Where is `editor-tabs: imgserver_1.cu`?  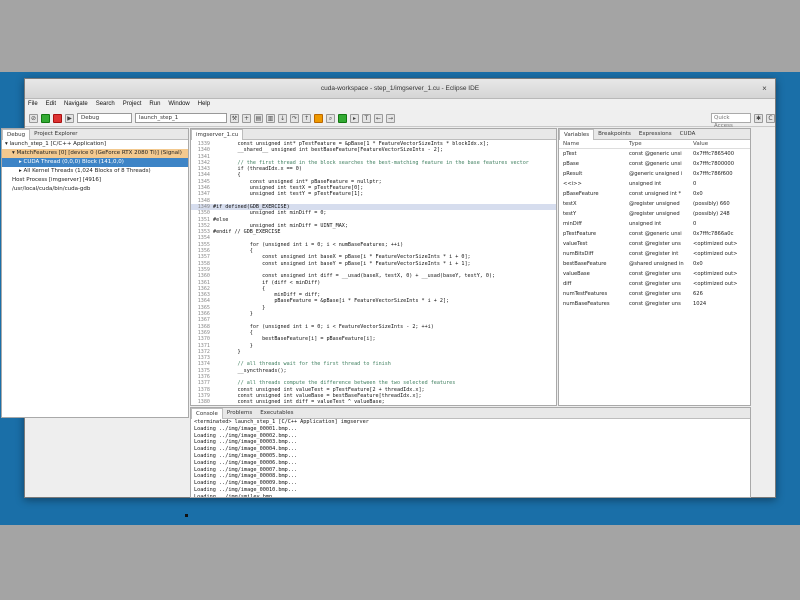 editor-tabs: imgserver_1.cu is located at coordinates (373, 134).